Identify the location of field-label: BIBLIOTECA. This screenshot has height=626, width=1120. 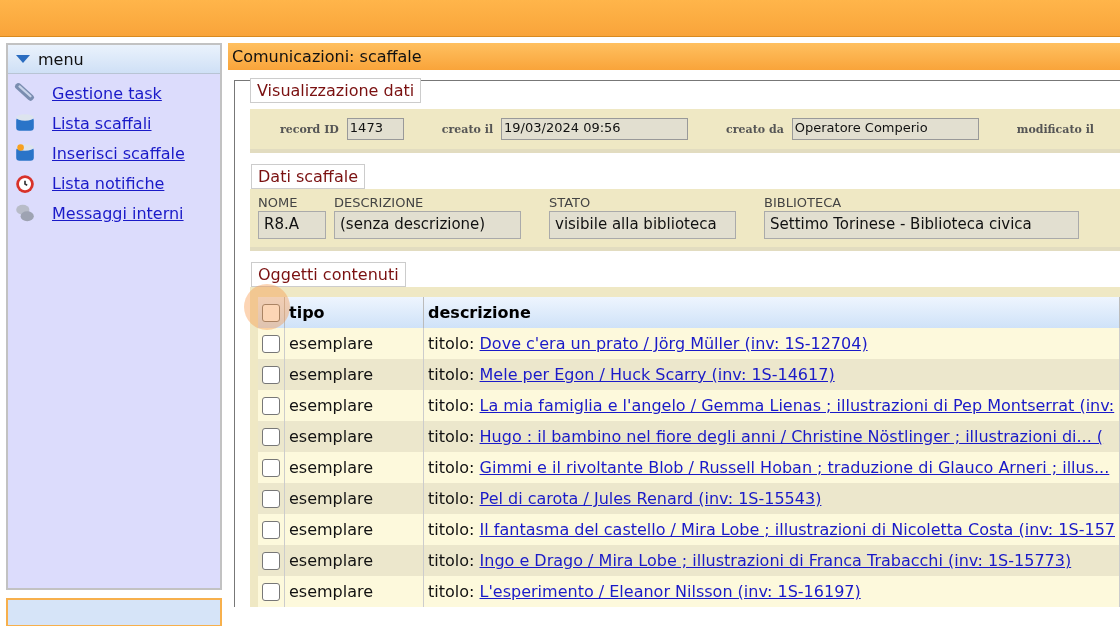
(803, 202).